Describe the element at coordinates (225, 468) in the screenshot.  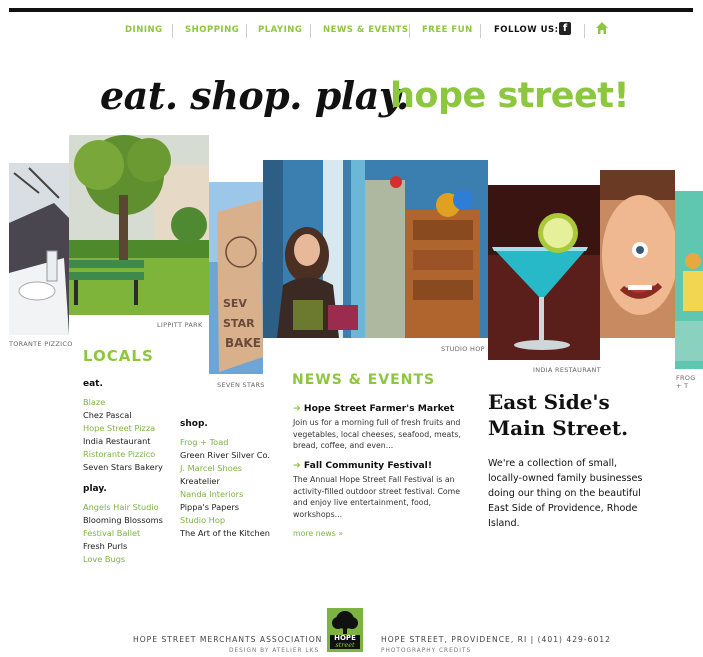
I see `list-item: J. Marcel Shoes` at that location.